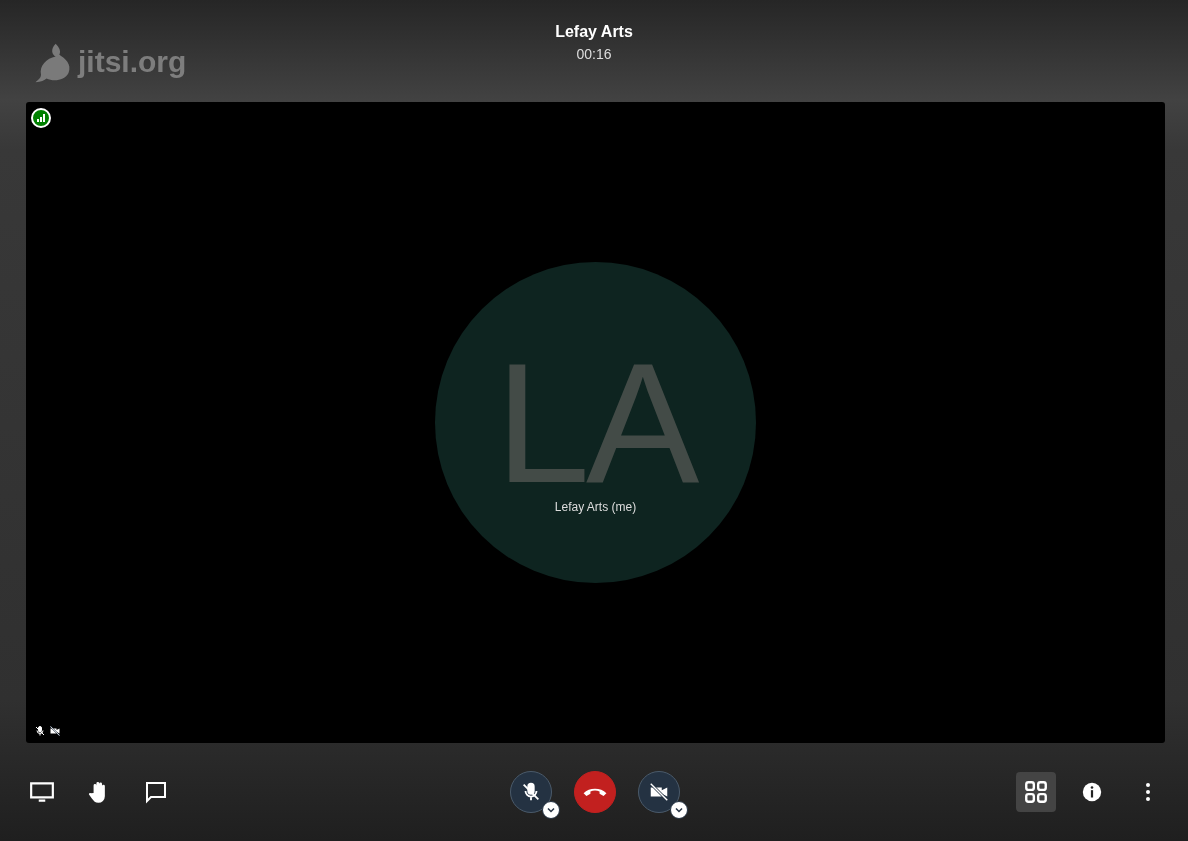  I want to click on tile-view-button, so click(1036, 792).